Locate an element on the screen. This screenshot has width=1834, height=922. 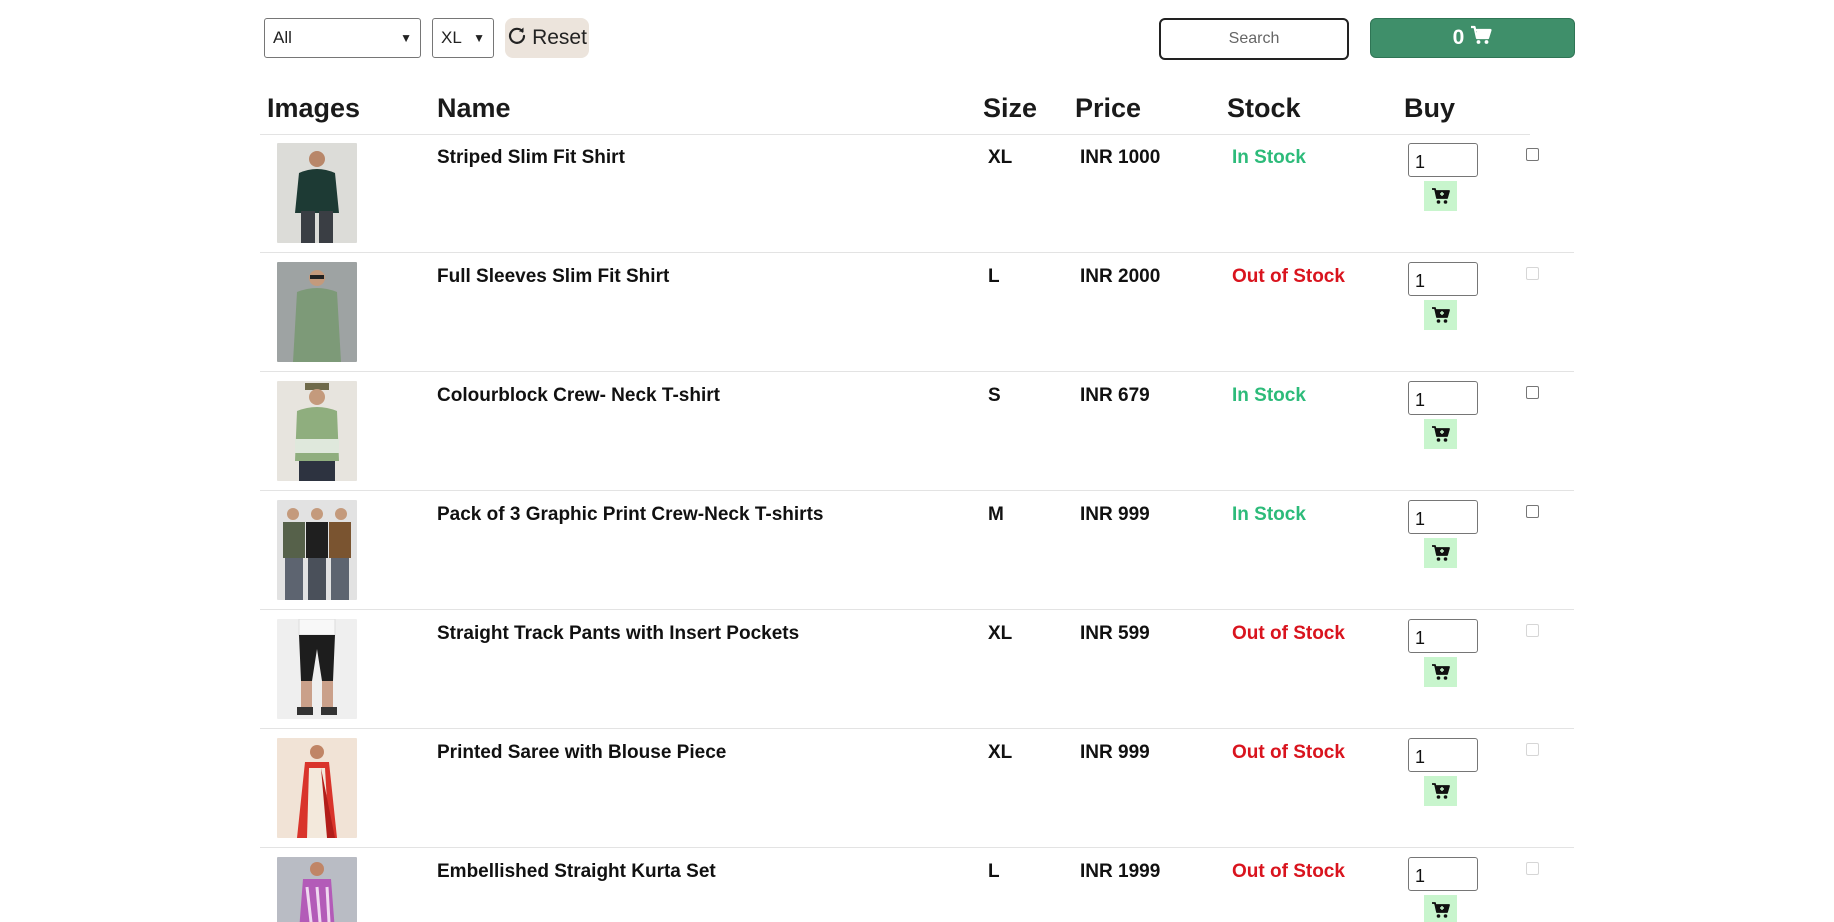
header-stock: Stock is located at coordinates (1264, 108).